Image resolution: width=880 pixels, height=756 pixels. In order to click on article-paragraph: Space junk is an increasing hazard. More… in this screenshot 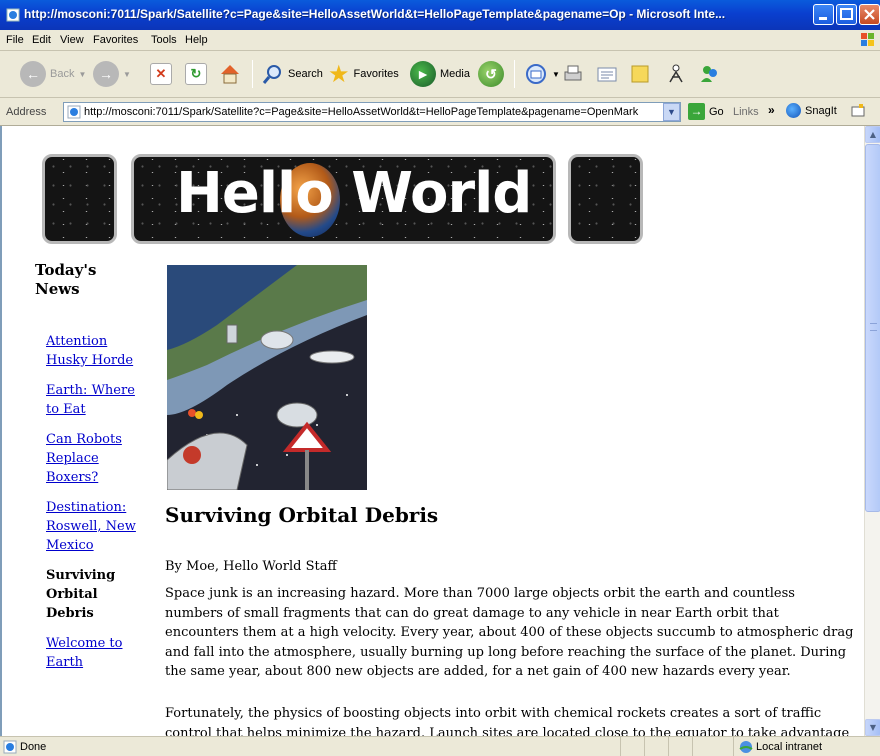, I will do `click(509, 632)`.